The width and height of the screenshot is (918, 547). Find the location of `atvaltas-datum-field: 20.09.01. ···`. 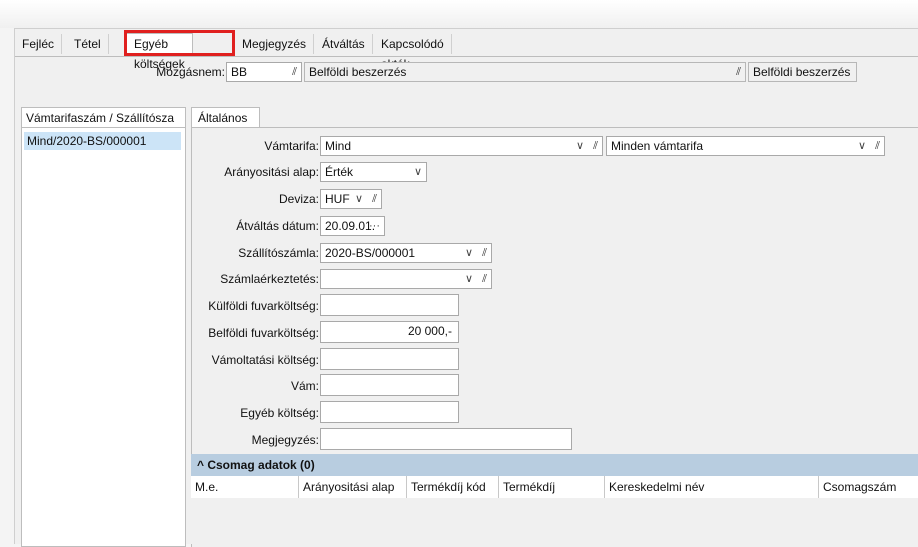

atvaltas-datum-field: 20.09.01. ··· is located at coordinates (352, 226).